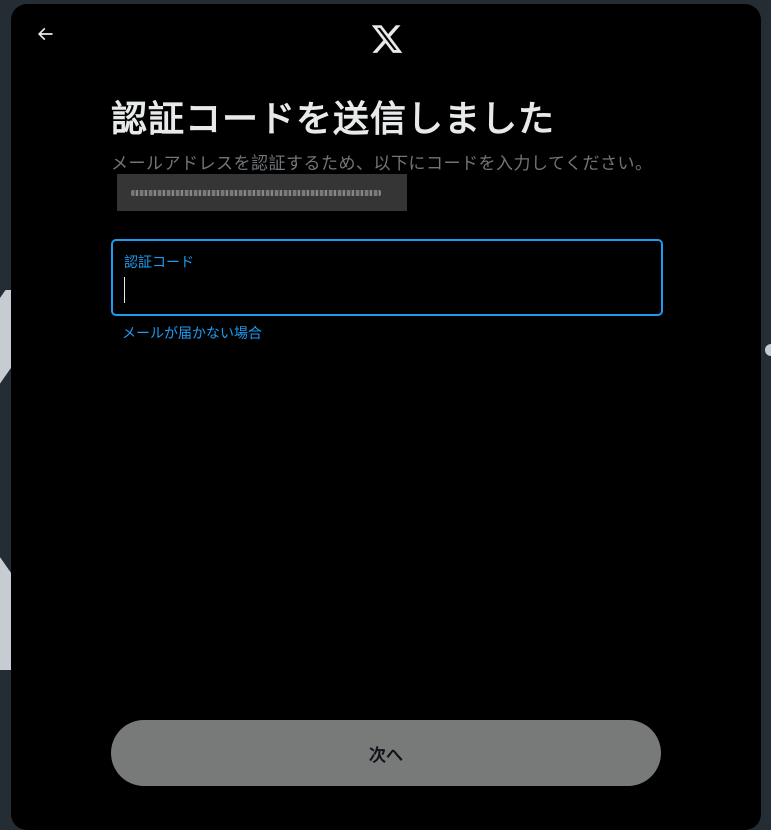  I want to click on redacted-email, so click(262, 192).